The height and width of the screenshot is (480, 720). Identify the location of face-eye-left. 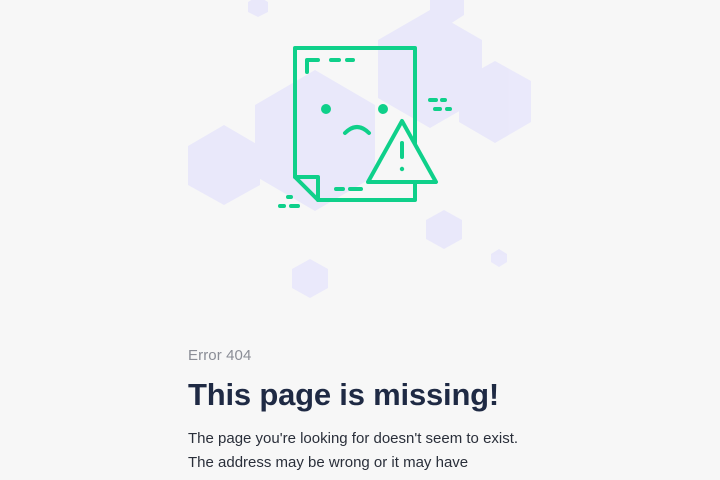
(326, 109).